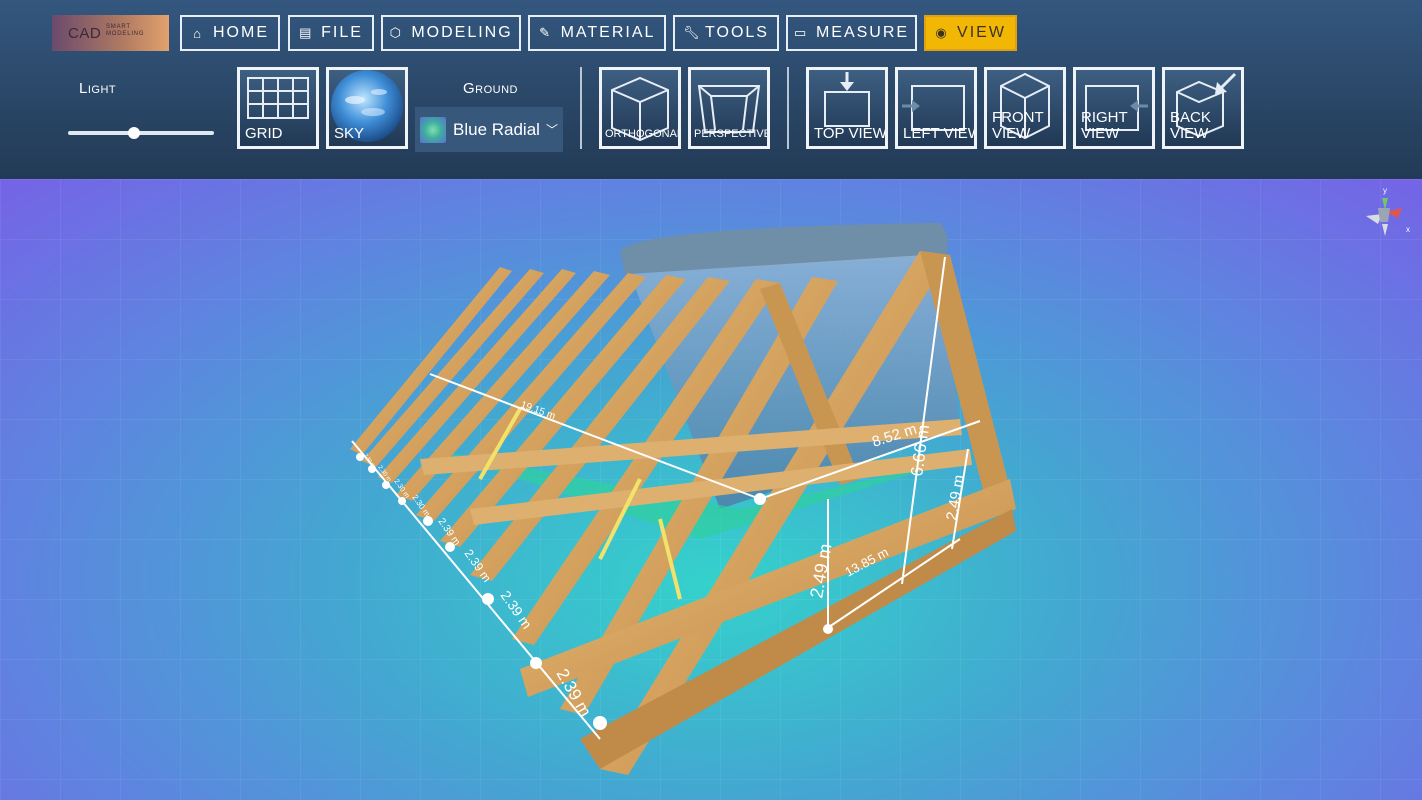 Image resolution: width=1422 pixels, height=800 pixels. Describe the element at coordinates (264, 133) in the screenshot. I see `grid-label: GRID` at that location.